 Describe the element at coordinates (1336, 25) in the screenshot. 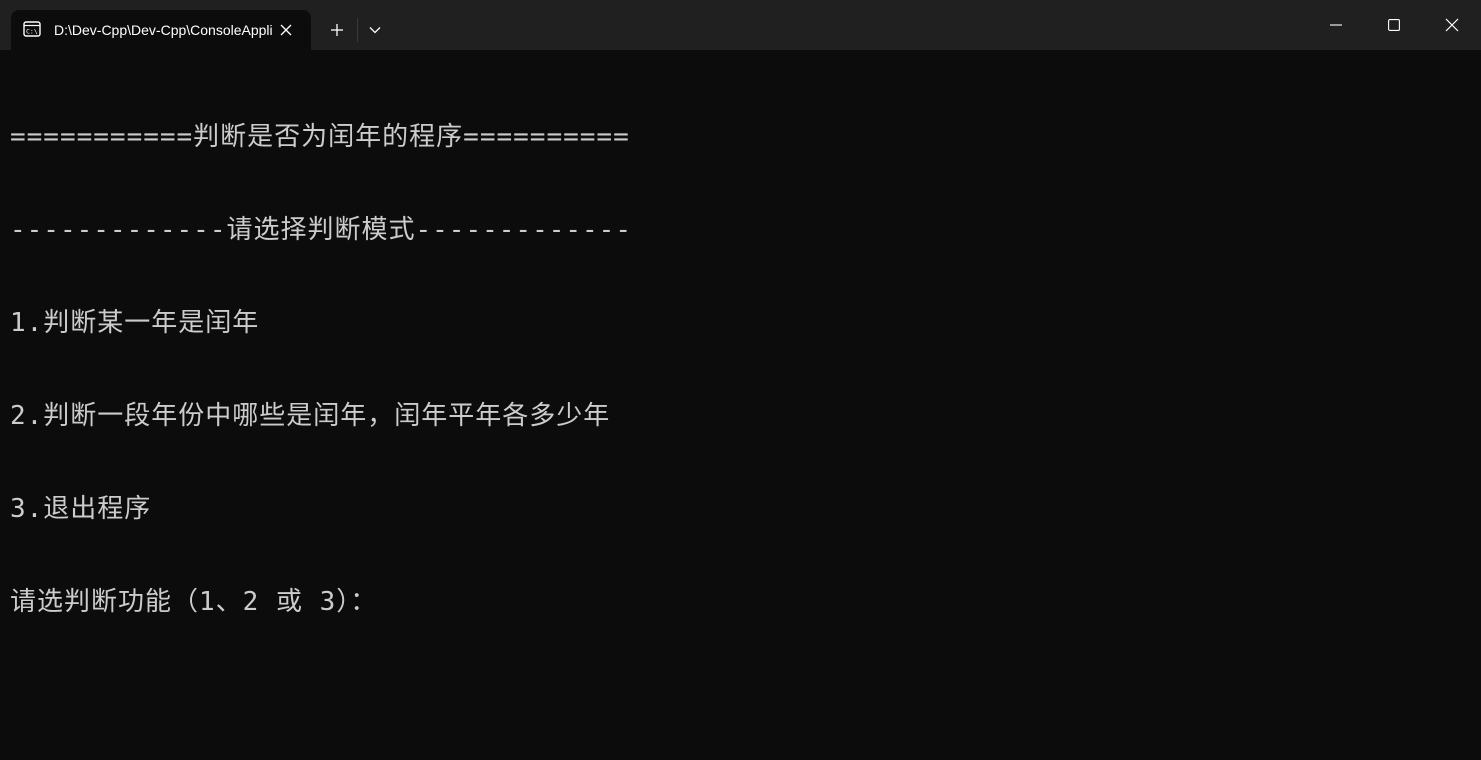

I see `minimize-icon` at that location.